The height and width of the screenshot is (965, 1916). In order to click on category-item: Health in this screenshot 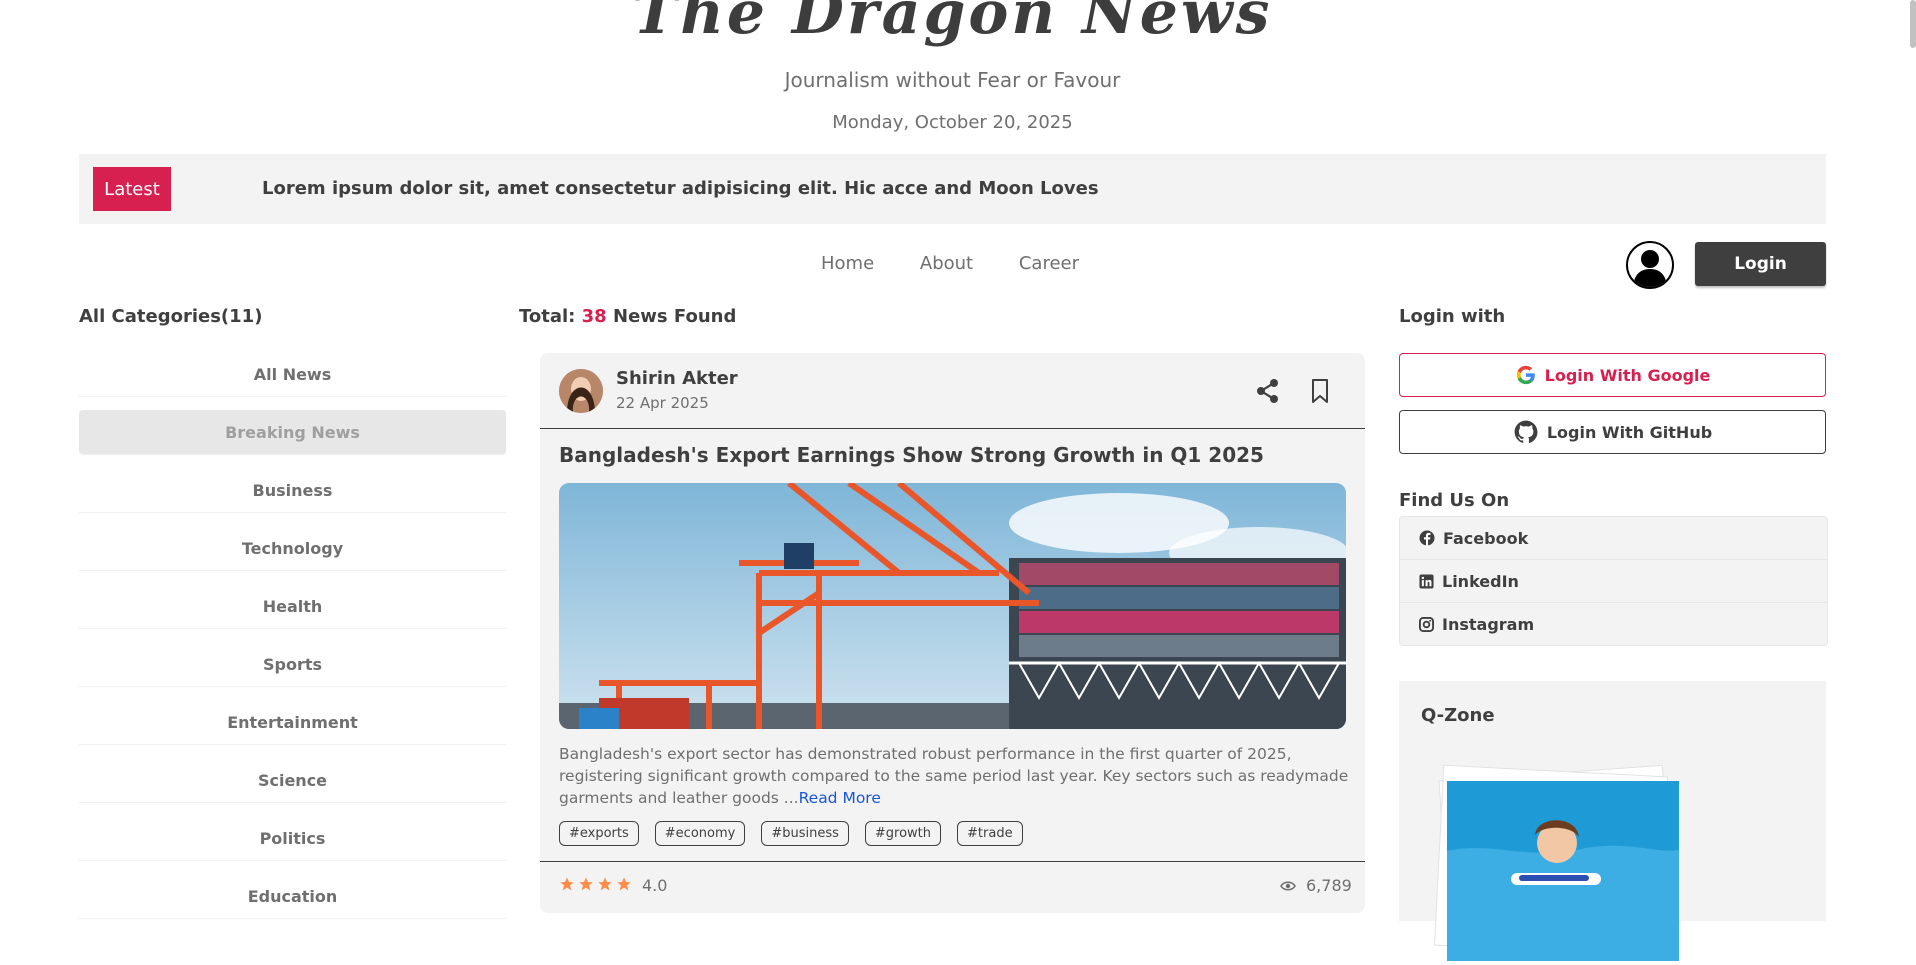, I will do `click(292, 606)`.